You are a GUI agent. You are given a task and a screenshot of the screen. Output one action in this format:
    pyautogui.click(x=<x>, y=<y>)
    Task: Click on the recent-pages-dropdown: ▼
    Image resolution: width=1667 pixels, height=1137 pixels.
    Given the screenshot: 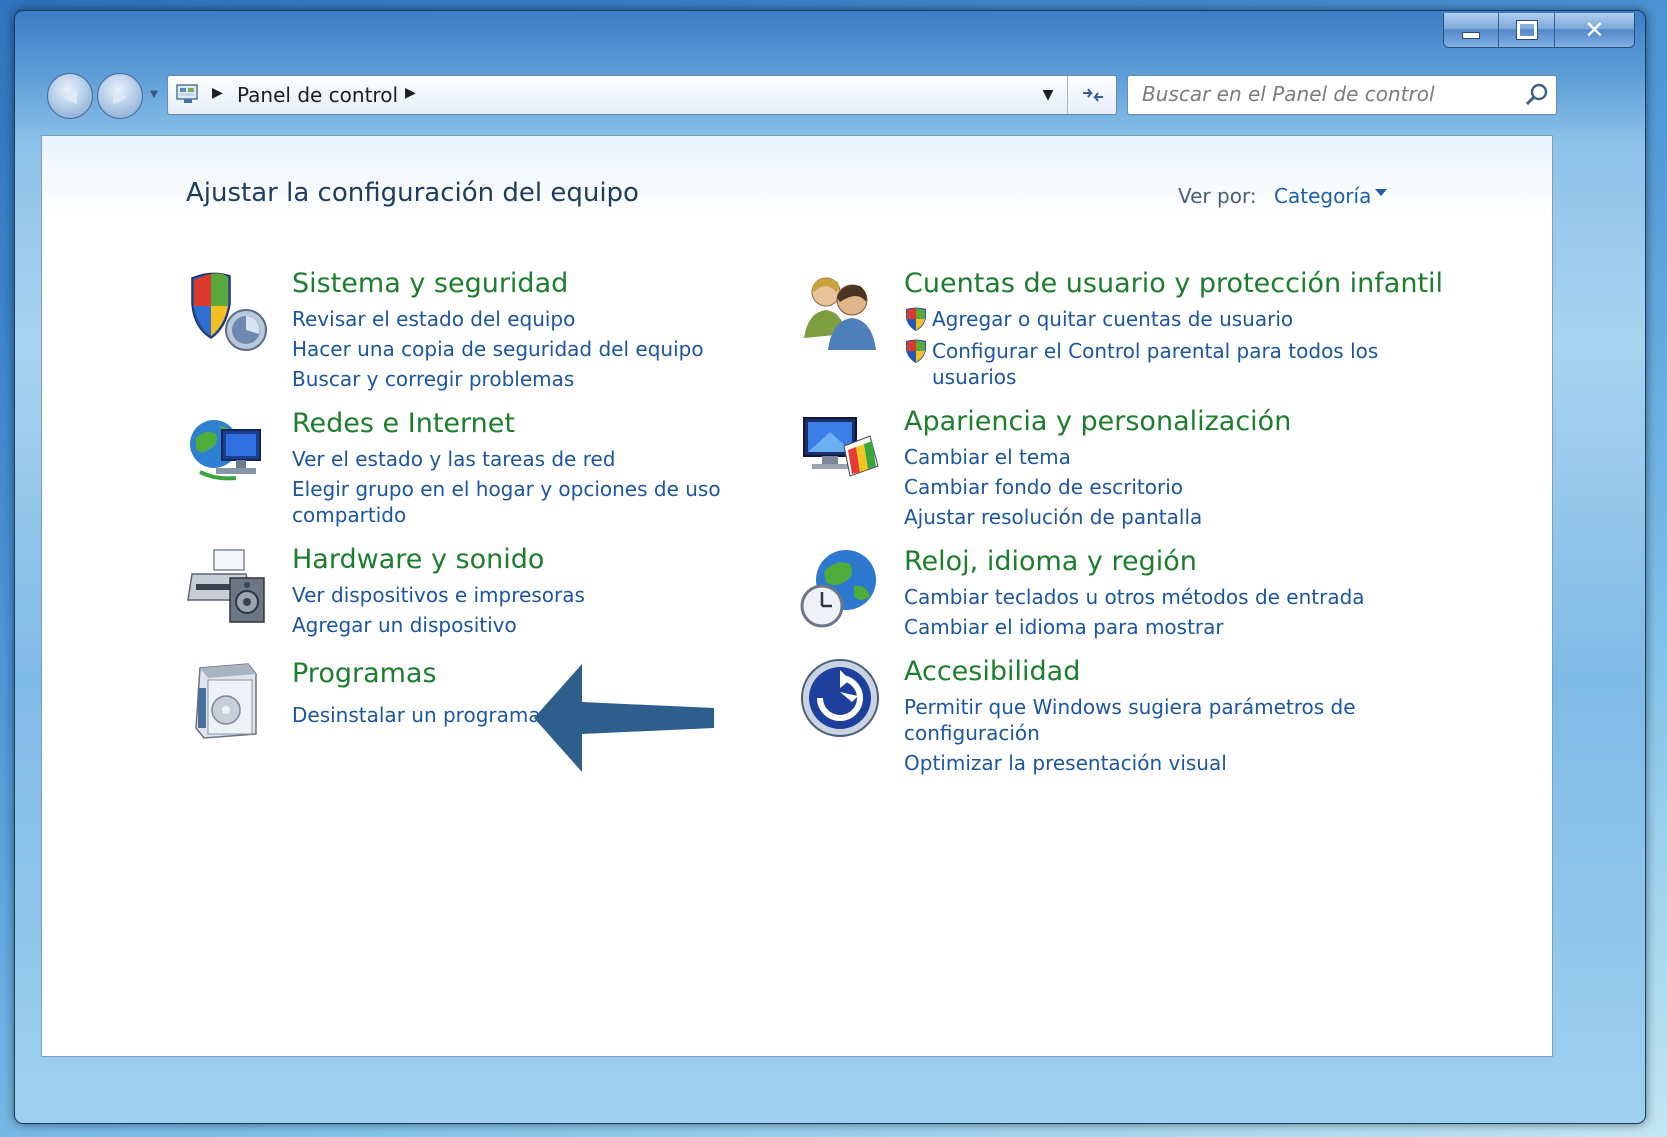 What is the action you would take?
    pyautogui.click(x=154, y=94)
    